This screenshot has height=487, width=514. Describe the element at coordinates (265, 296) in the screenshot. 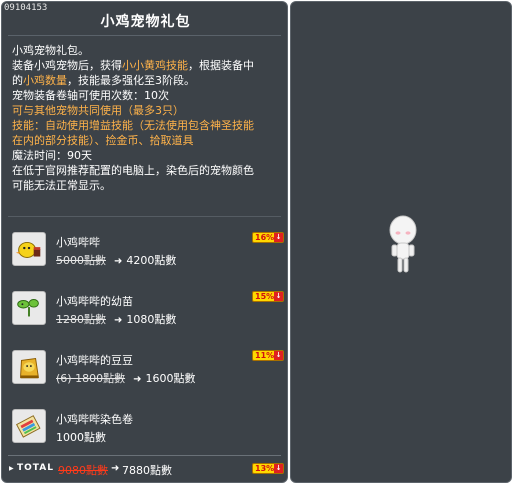

I see `discount-percent: 15%` at that location.